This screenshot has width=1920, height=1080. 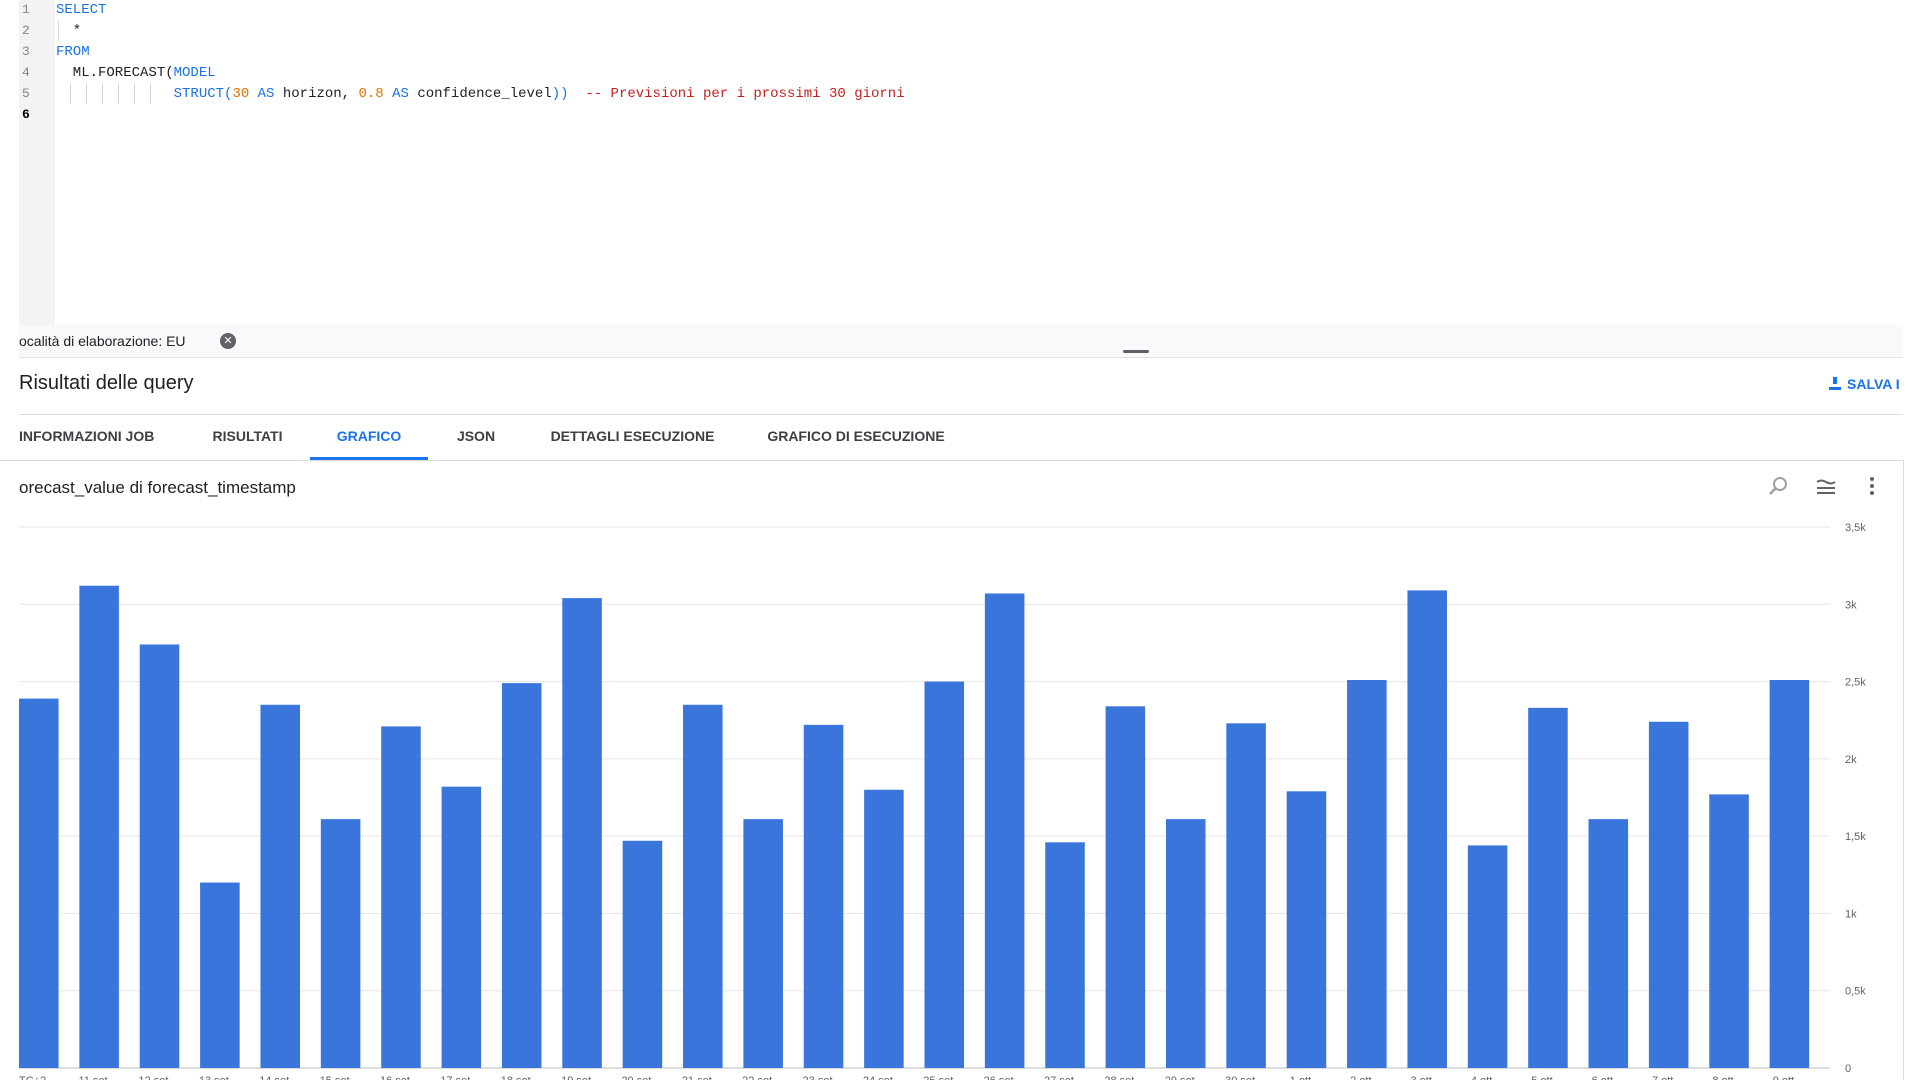 What do you see at coordinates (1136, 351) in the screenshot?
I see `resize-handle` at bounding box center [1136, 351].